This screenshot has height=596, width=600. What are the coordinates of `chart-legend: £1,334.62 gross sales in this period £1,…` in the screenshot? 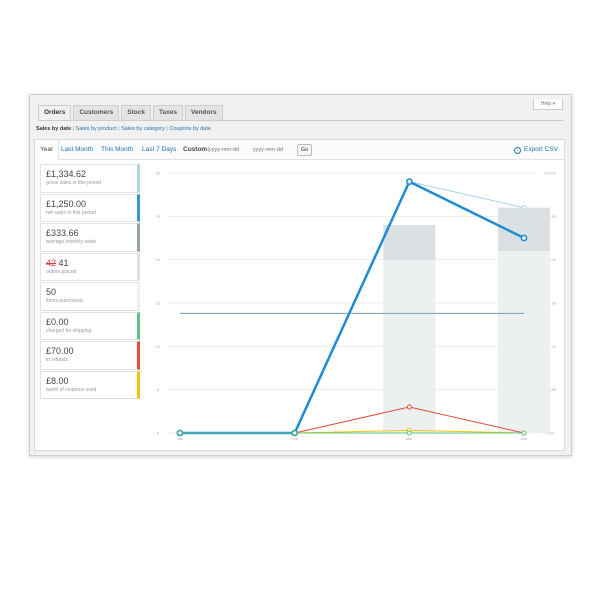 It's located at (90, 282).